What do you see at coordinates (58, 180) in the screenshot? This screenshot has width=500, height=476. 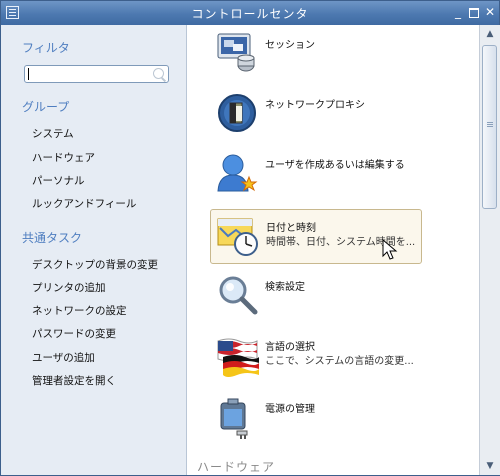 I see `group-item-personal: パーソナル` at bounding box center [58, 180].